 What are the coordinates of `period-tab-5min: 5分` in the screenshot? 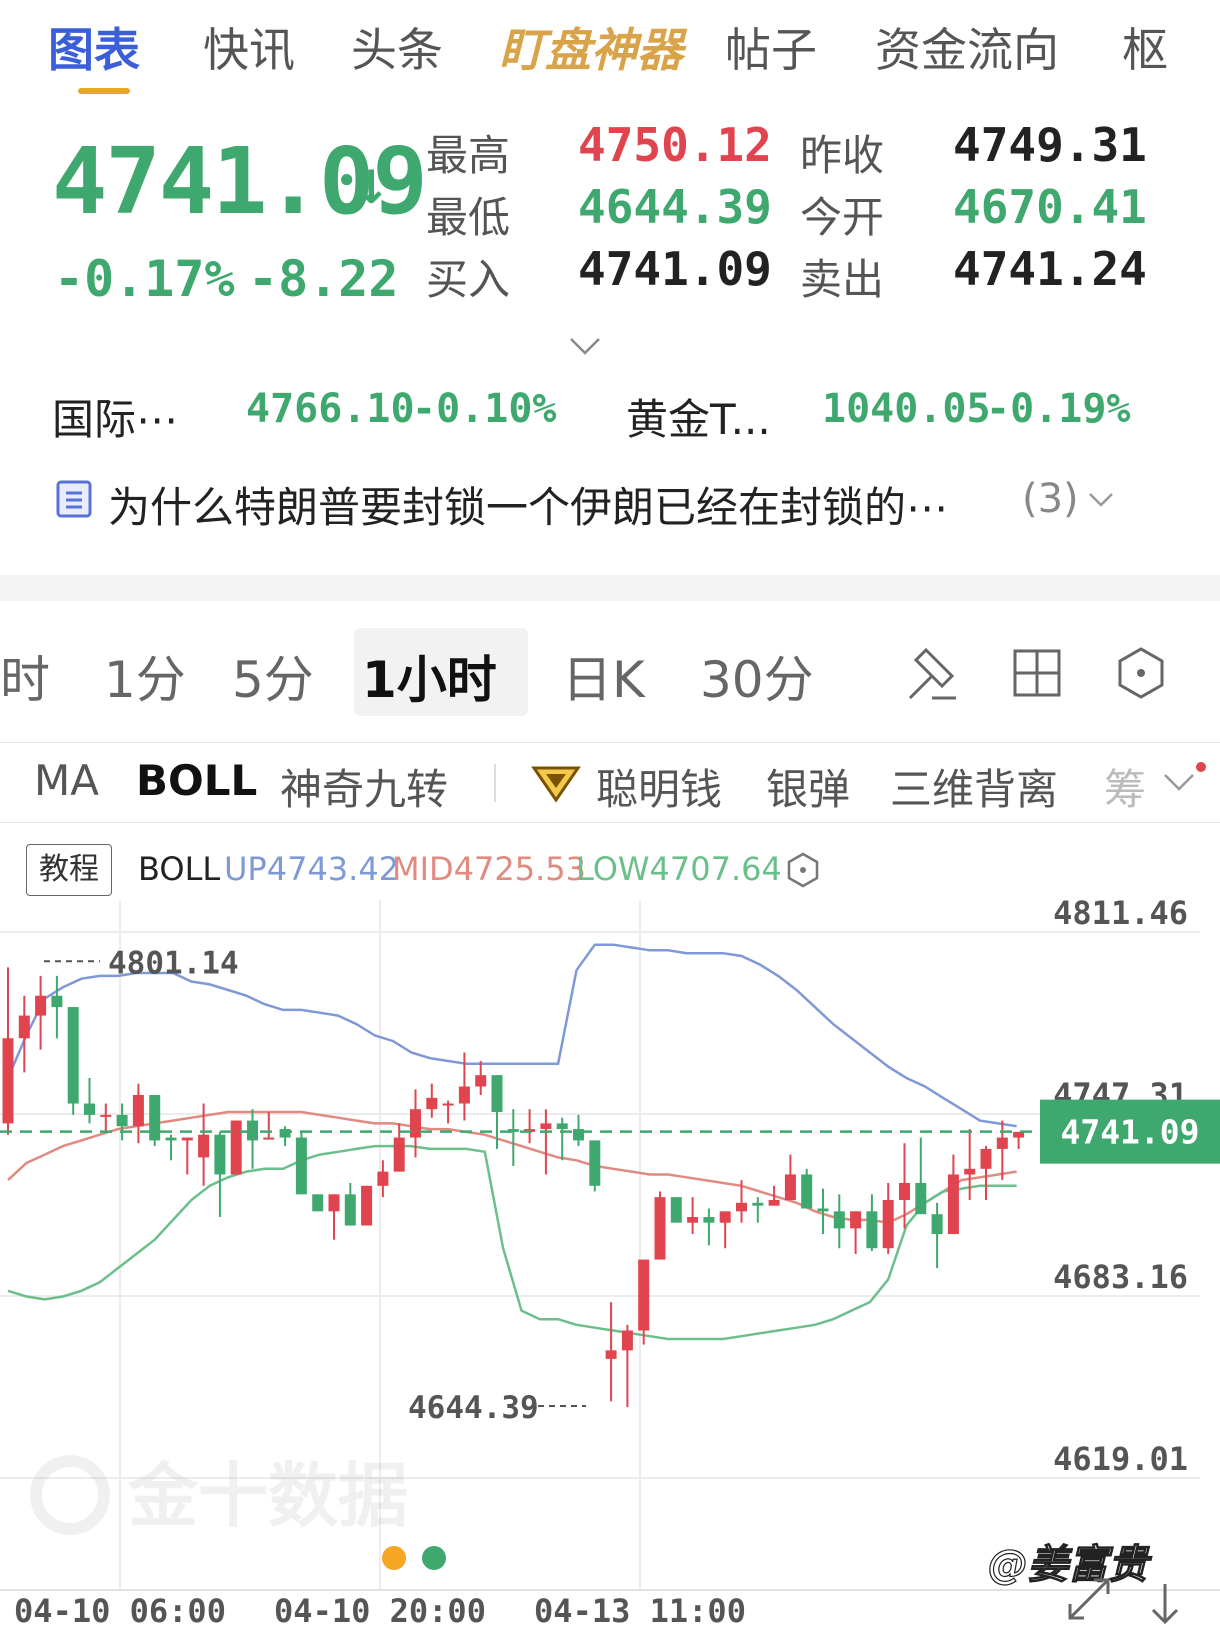 It's located at (273, 676).